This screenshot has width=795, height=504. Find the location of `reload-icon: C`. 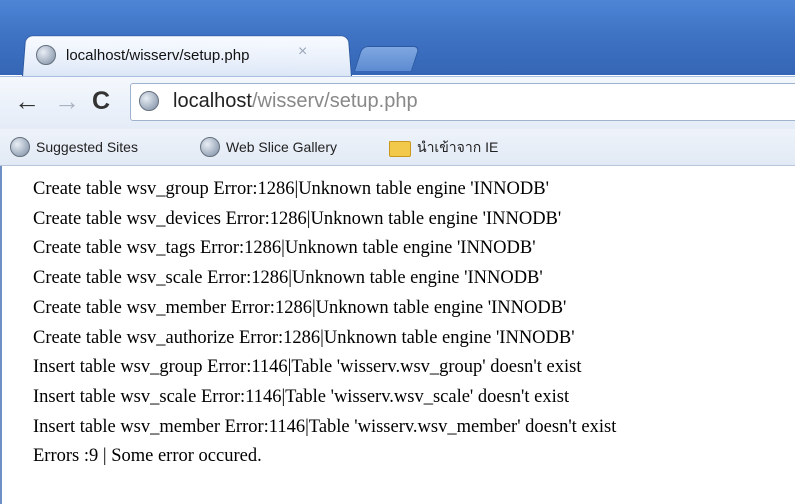

reload-icon: C is located at coordinates (101, 101).